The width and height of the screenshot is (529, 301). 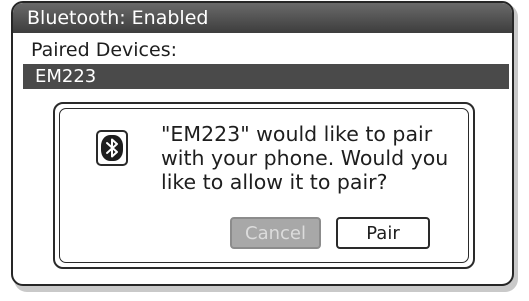 What do you see at coordinates (118, 18) in the screenshot?
I see `bluetooth-status-text: Bluetooth: Enabled` at bounding box center [118, 18].